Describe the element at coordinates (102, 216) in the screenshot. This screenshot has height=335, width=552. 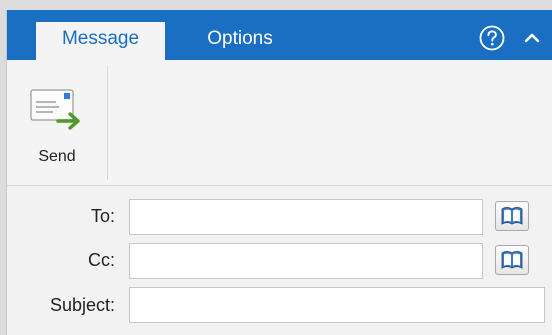
I see `to-label: To:` at that location.